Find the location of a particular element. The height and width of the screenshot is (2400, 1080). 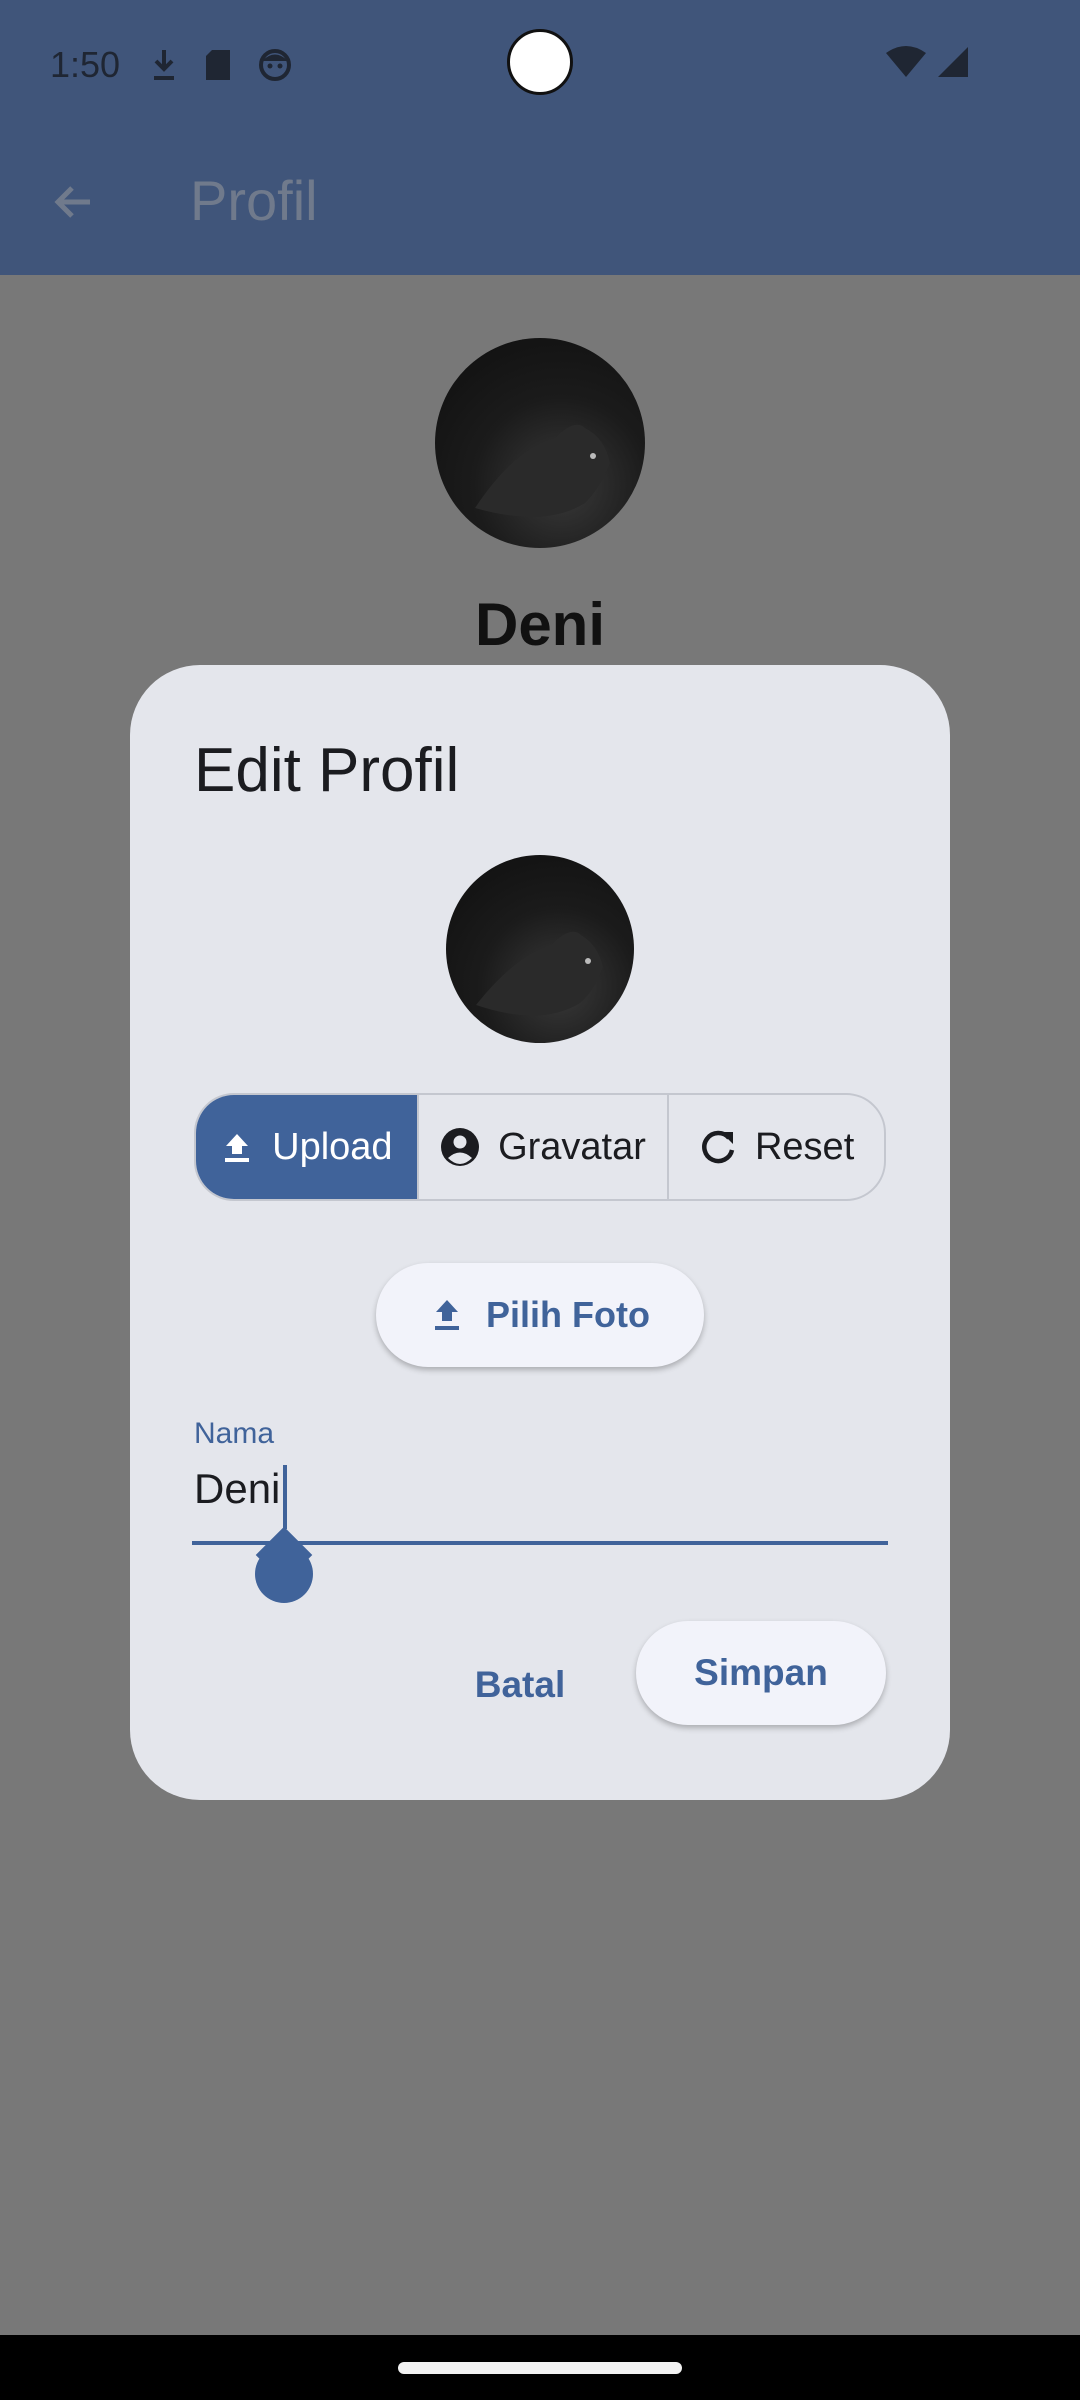

cellular-signal-icon is located at coordinates (953, 62).